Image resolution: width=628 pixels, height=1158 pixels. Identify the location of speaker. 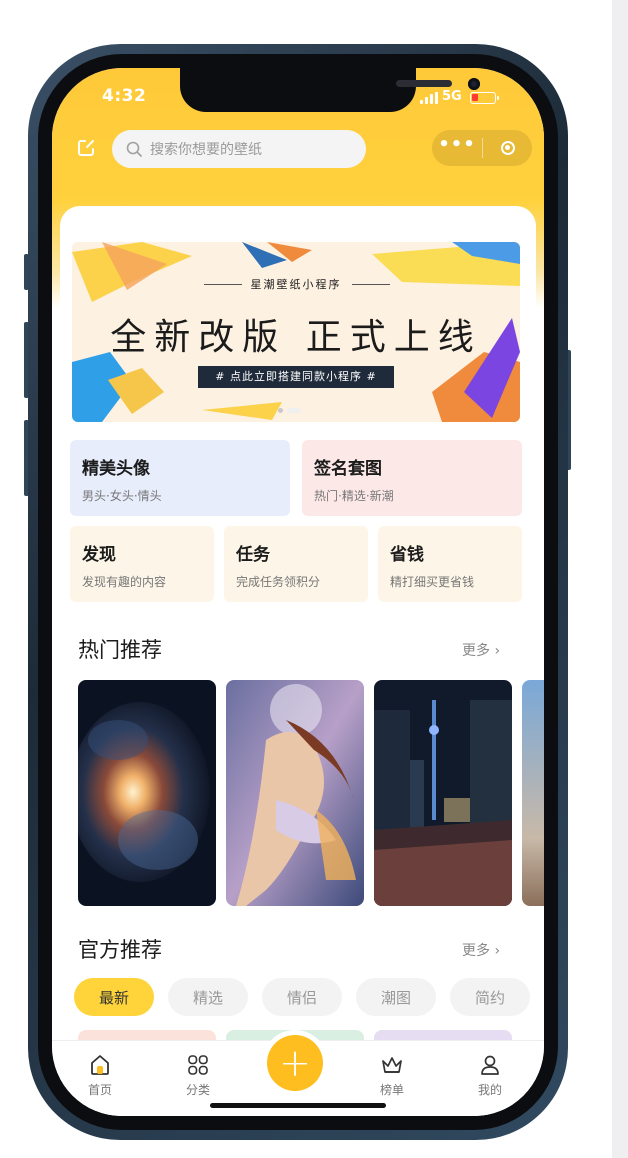
(424, 83).